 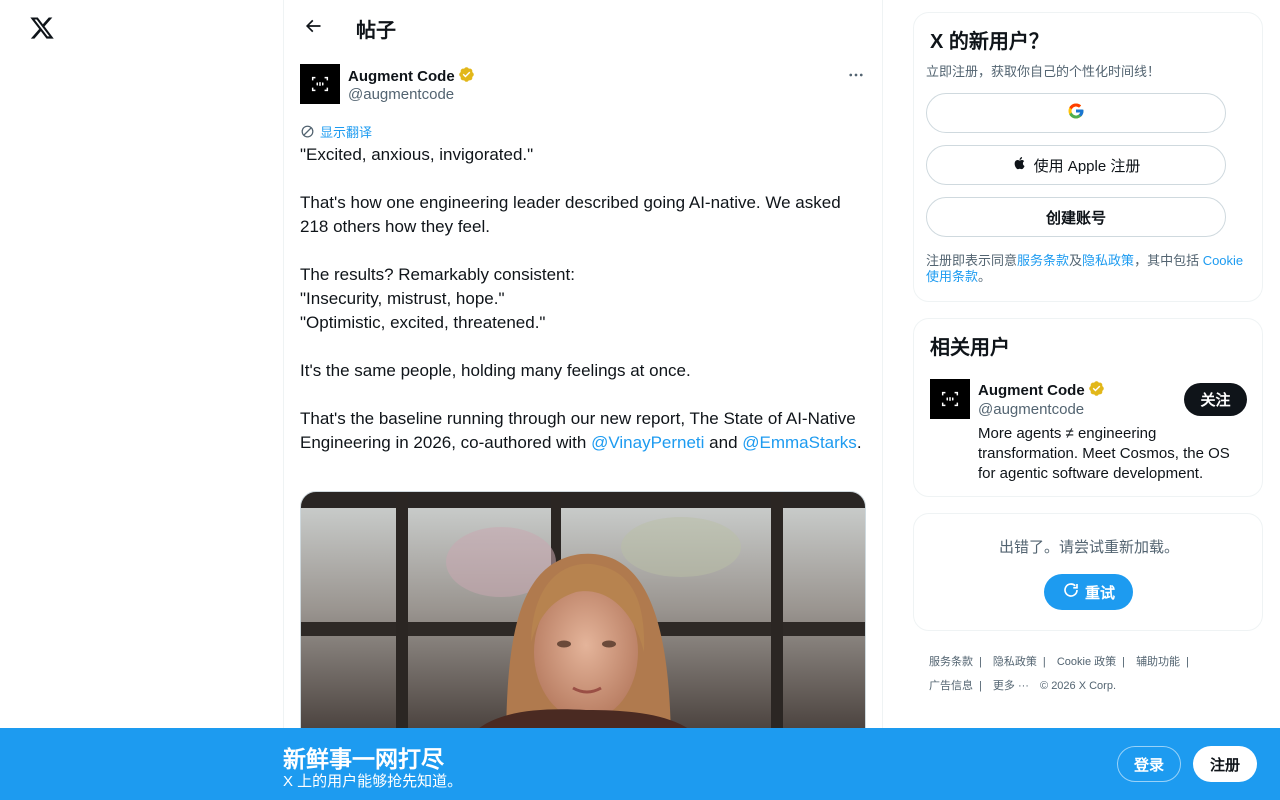 What do you see at coordinates (346, 132) in the screenshot?
I see `translate-label: 显示翻译` at bounding box center [346, 132].